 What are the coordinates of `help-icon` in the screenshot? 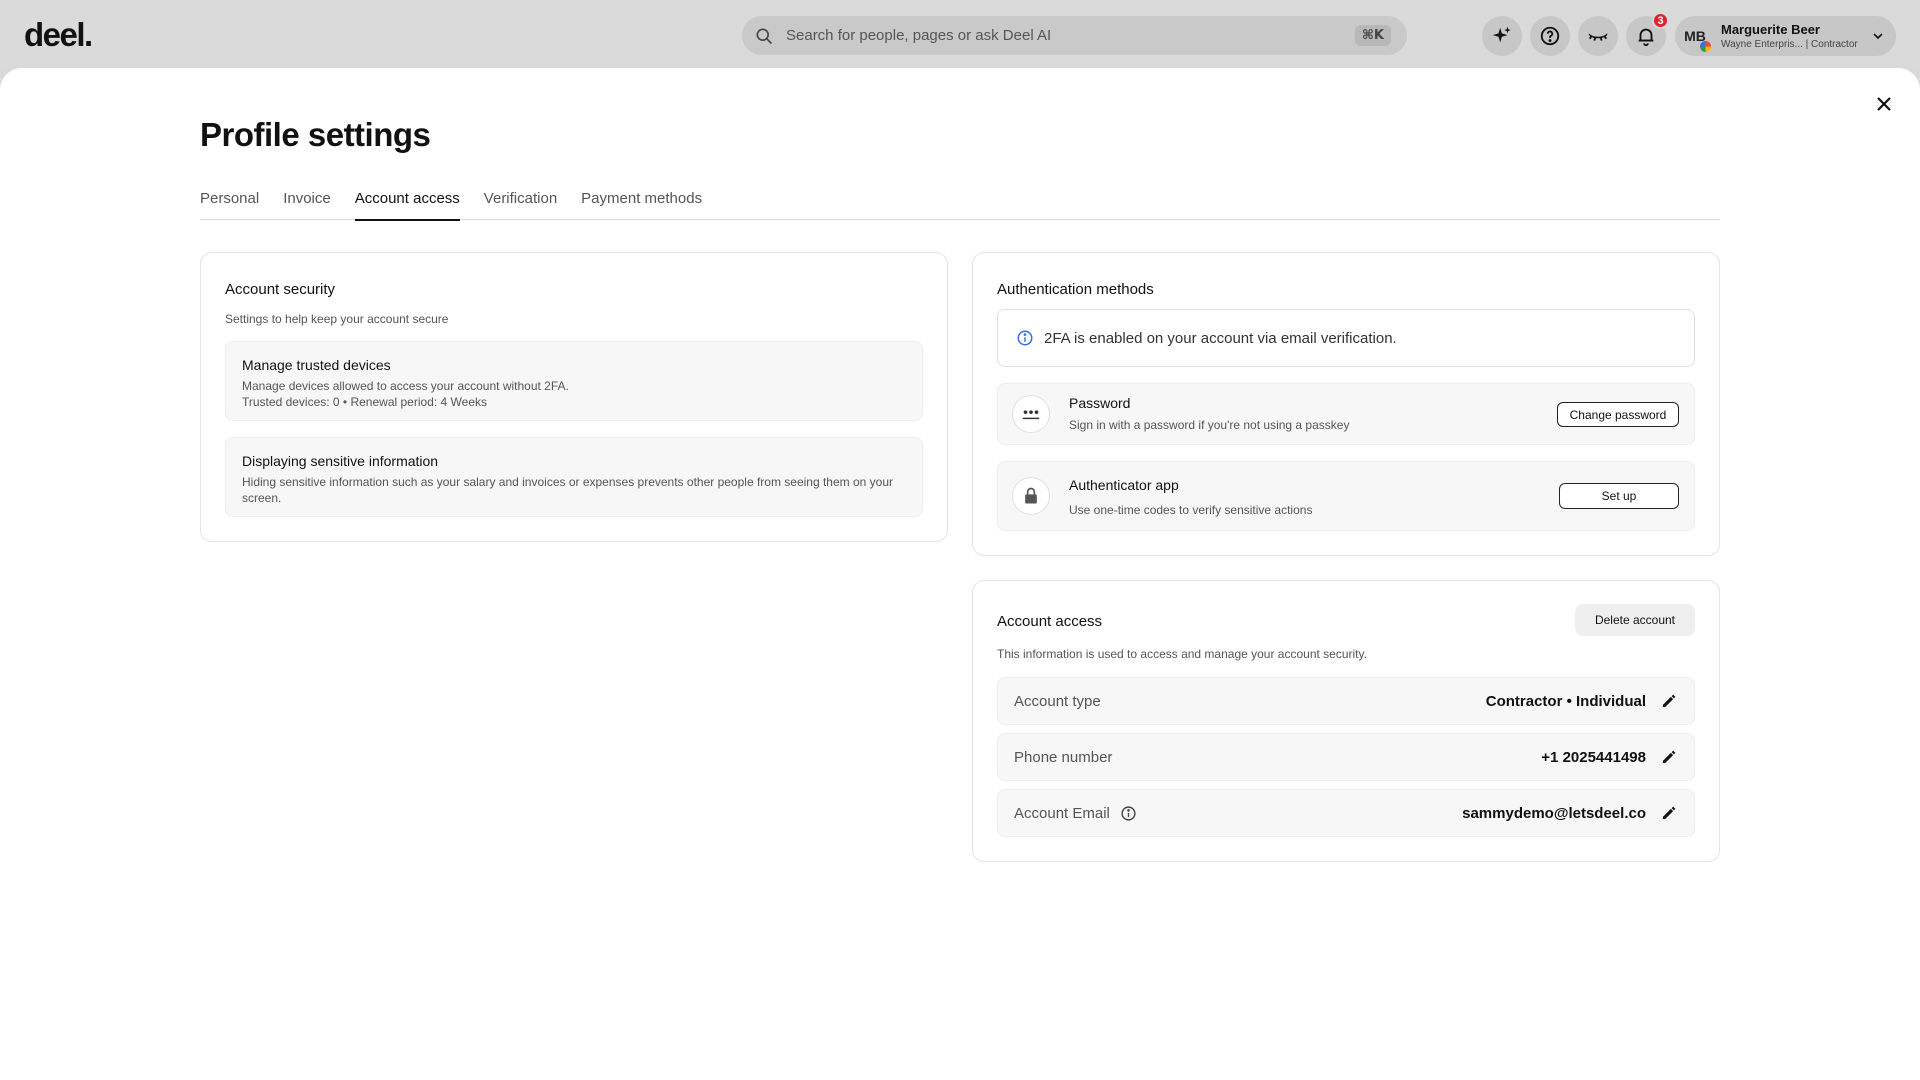 It's located at (1550, 36).